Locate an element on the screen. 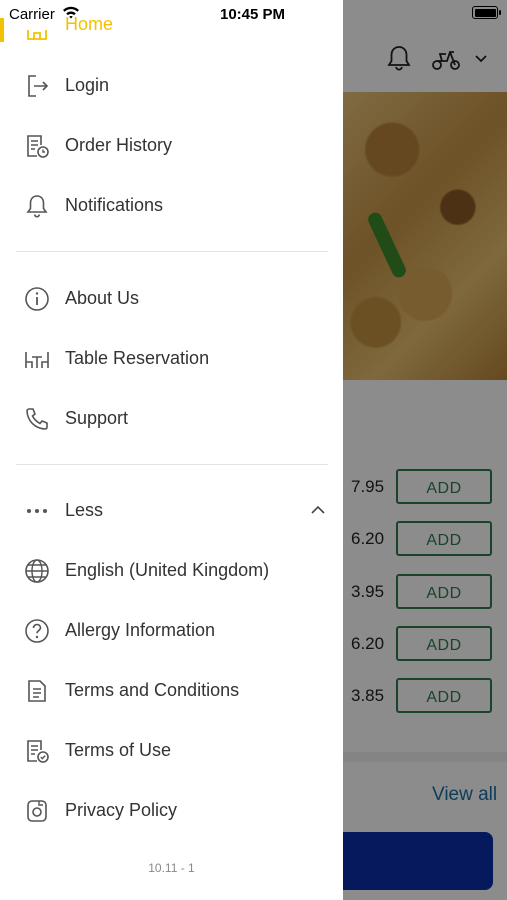  drawer-item-label: Terms of Use is located at coordinates (118, 750).